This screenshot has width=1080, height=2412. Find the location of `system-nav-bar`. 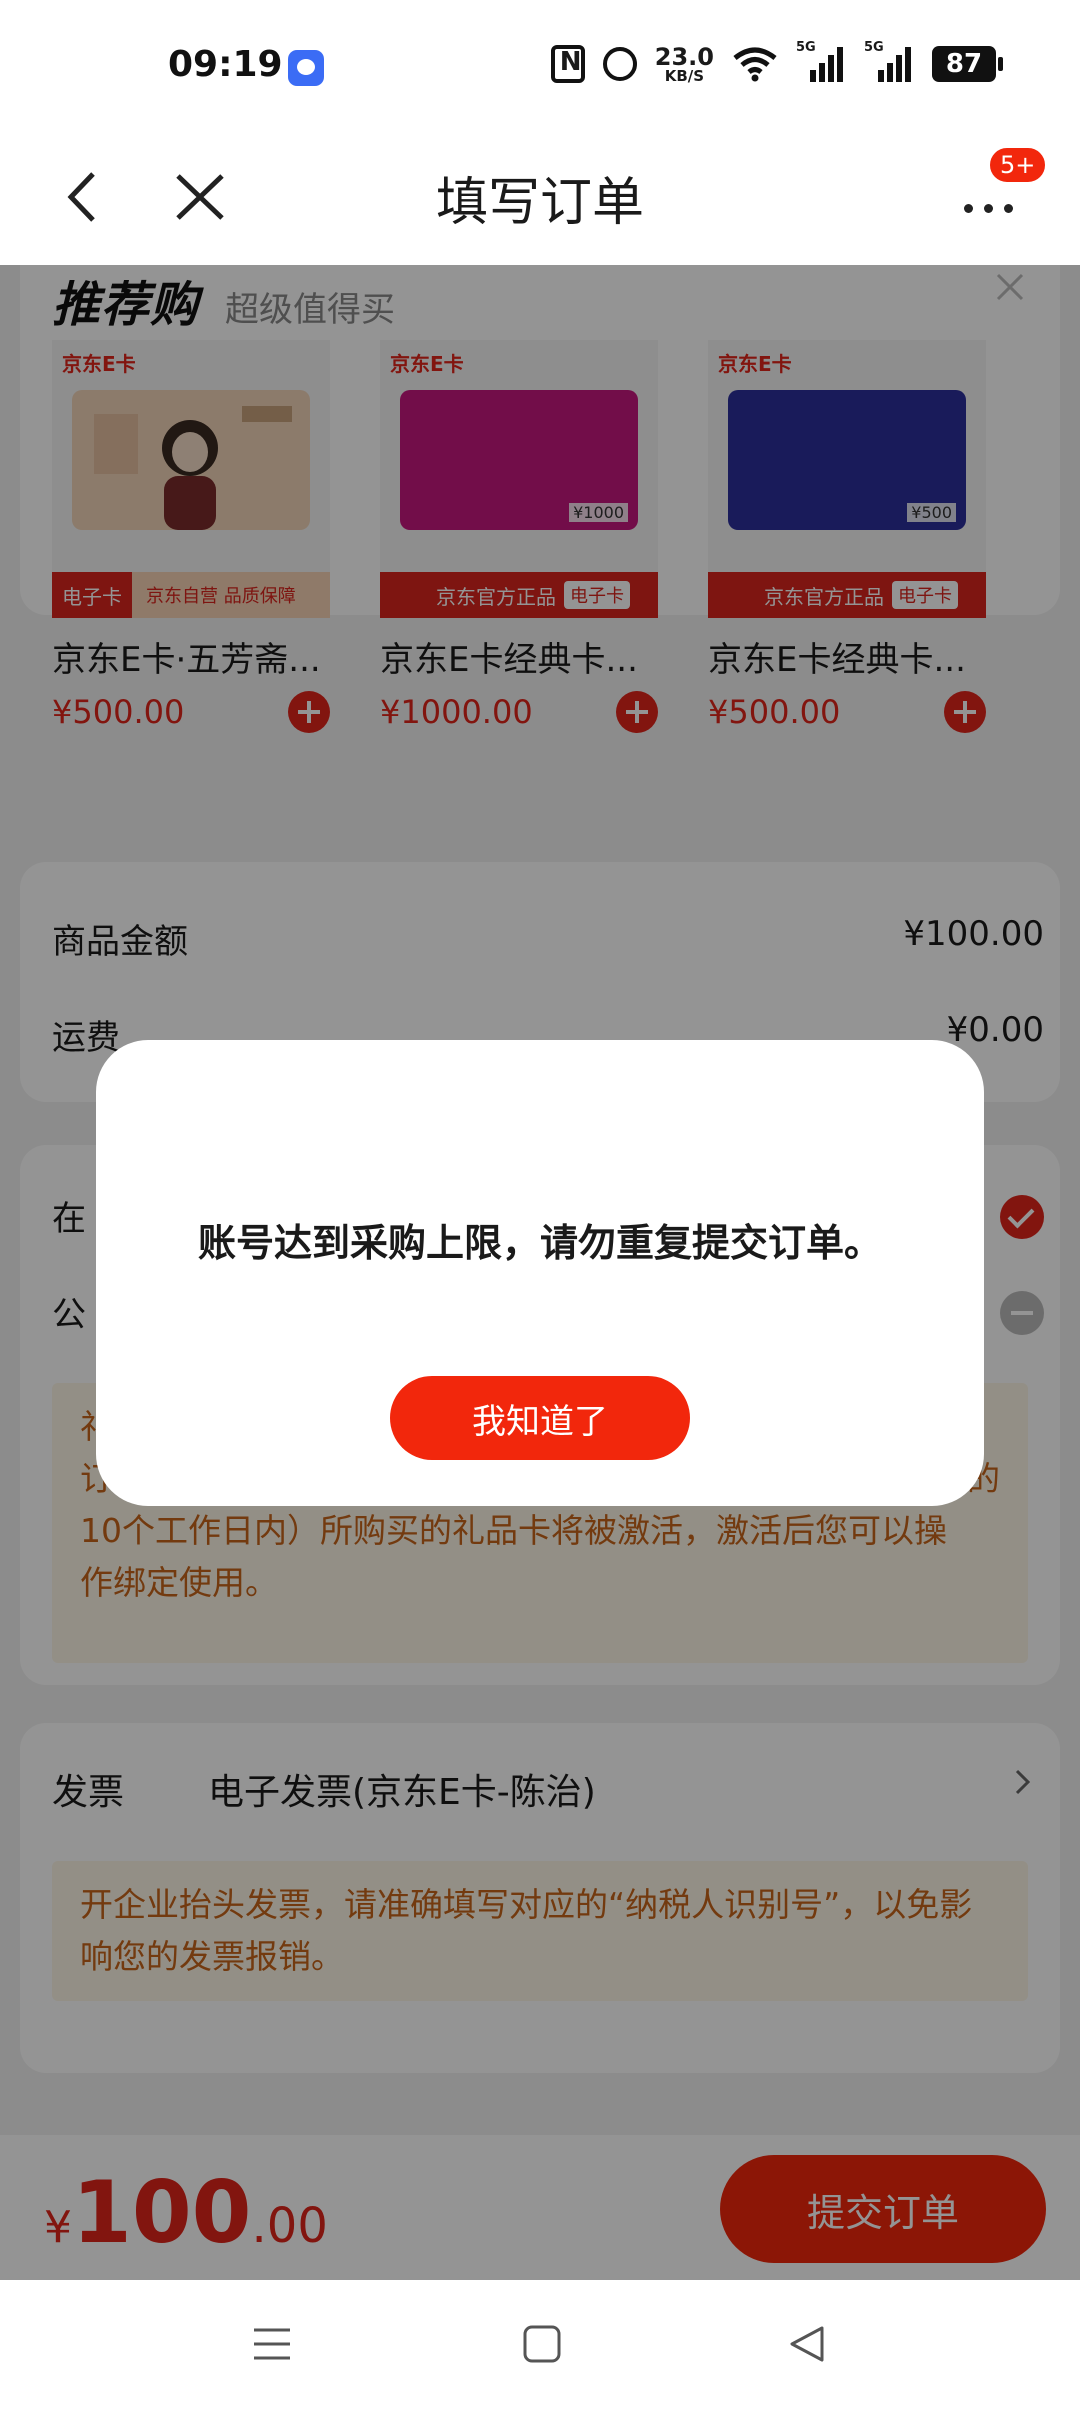

system-nav-bar is located at coordinates (540, 2346).